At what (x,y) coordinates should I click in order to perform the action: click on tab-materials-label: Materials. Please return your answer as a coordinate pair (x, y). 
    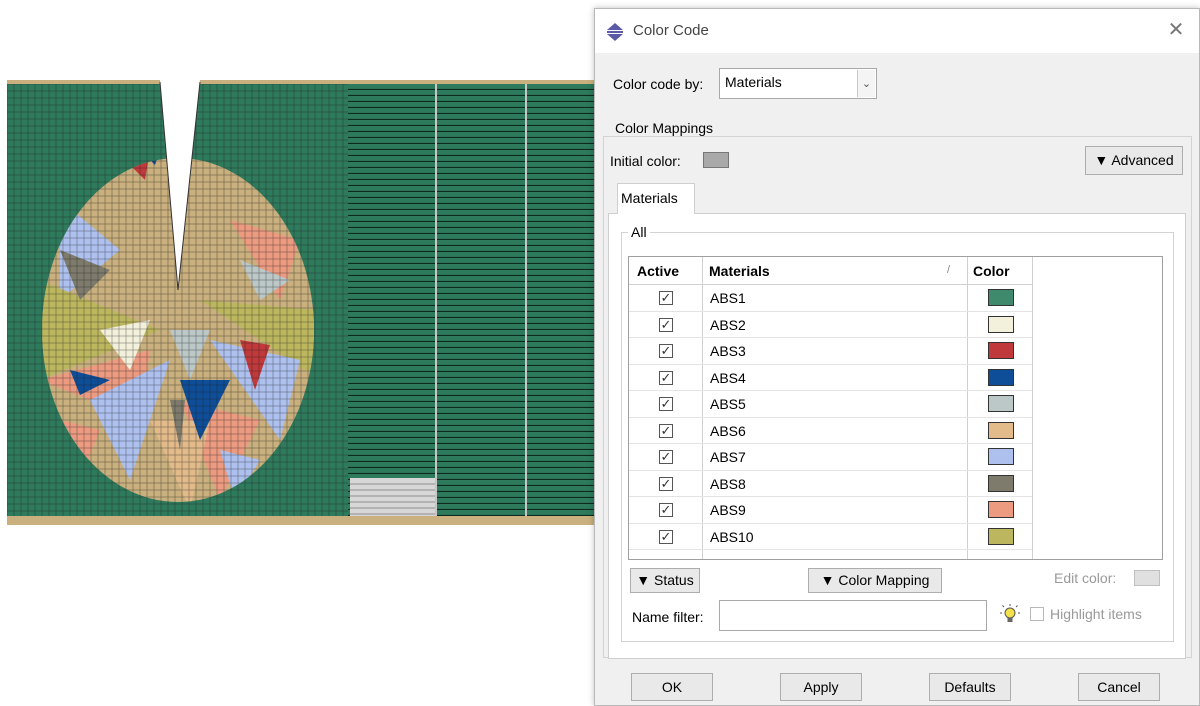
    Looking at the image, I should click on (649, 198).